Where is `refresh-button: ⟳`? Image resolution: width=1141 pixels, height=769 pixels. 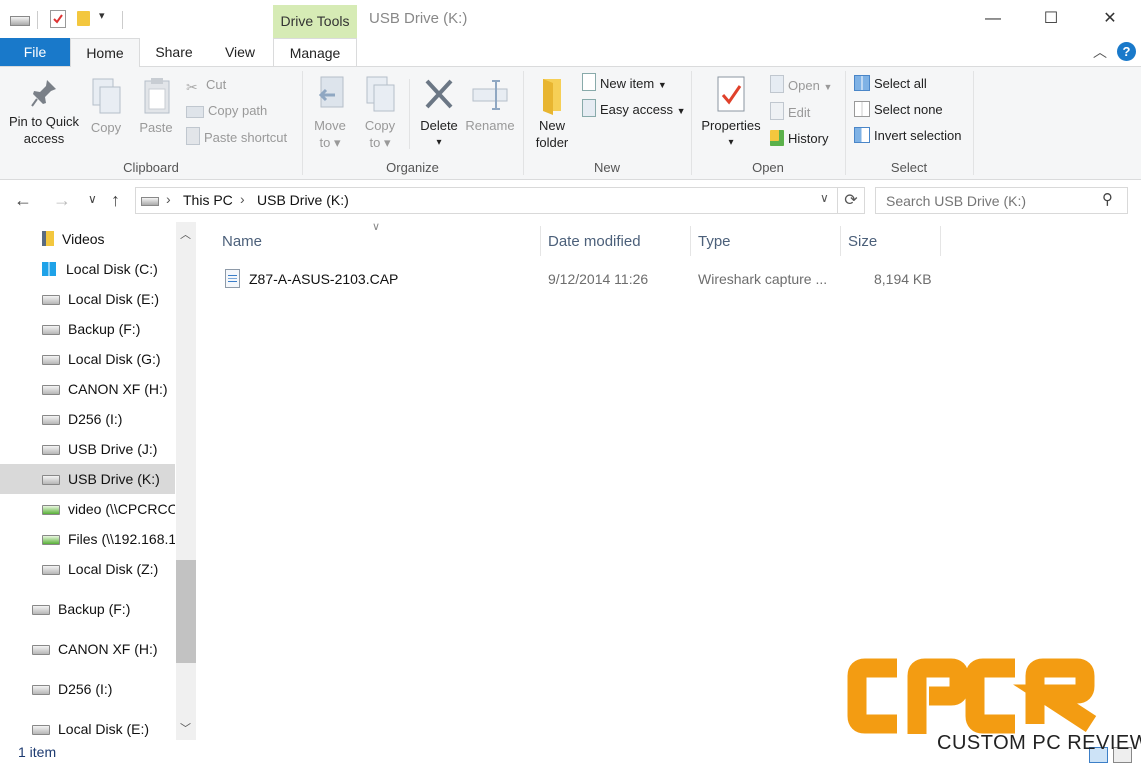 refresh-button: ⟳ is located at coordinates (851, 200).